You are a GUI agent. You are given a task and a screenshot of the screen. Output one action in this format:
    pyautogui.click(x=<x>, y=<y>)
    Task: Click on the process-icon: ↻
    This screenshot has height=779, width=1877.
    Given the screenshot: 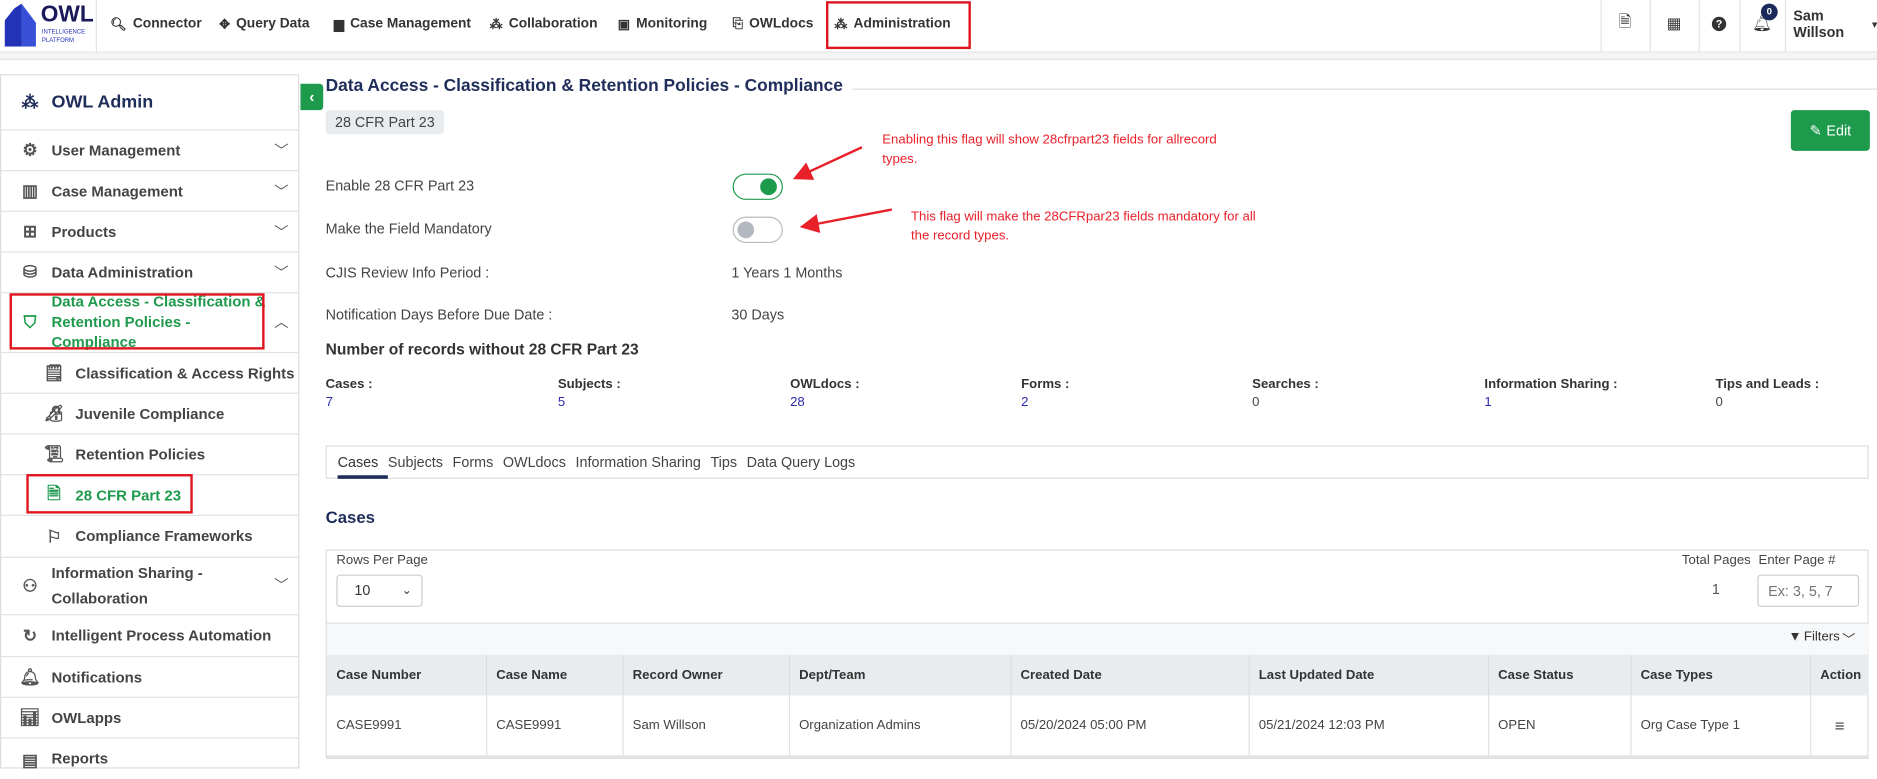 What is the action you would take?
    pyautogui.click(x=29, y=635)
    